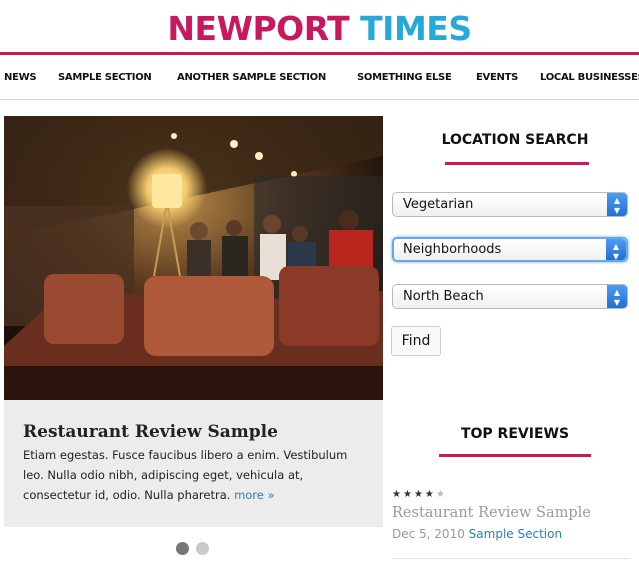 The height and width of the screenshot is (574, 639). I want to click on top-reviews-underline, so click(515, 455).